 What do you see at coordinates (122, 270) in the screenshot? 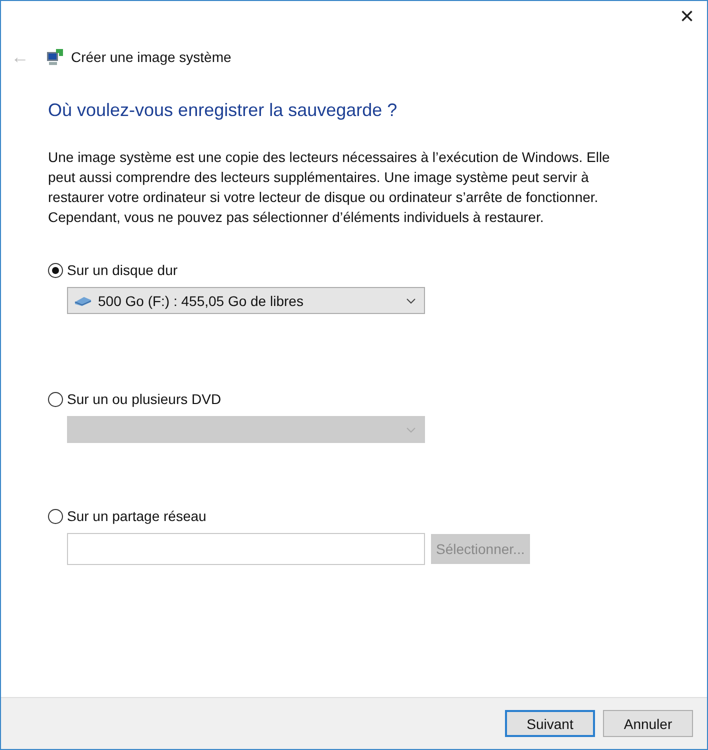
I see `option-label: Sur un disque dur` at bounding box center [122, 270].